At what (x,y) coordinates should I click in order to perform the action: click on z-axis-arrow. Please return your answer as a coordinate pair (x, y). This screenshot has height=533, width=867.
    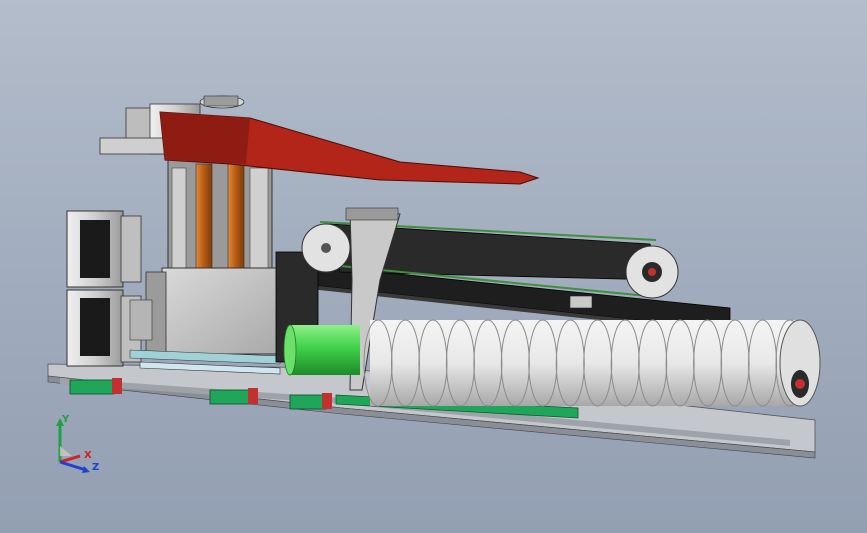
    Looking at the image, I should click on (74, 466).